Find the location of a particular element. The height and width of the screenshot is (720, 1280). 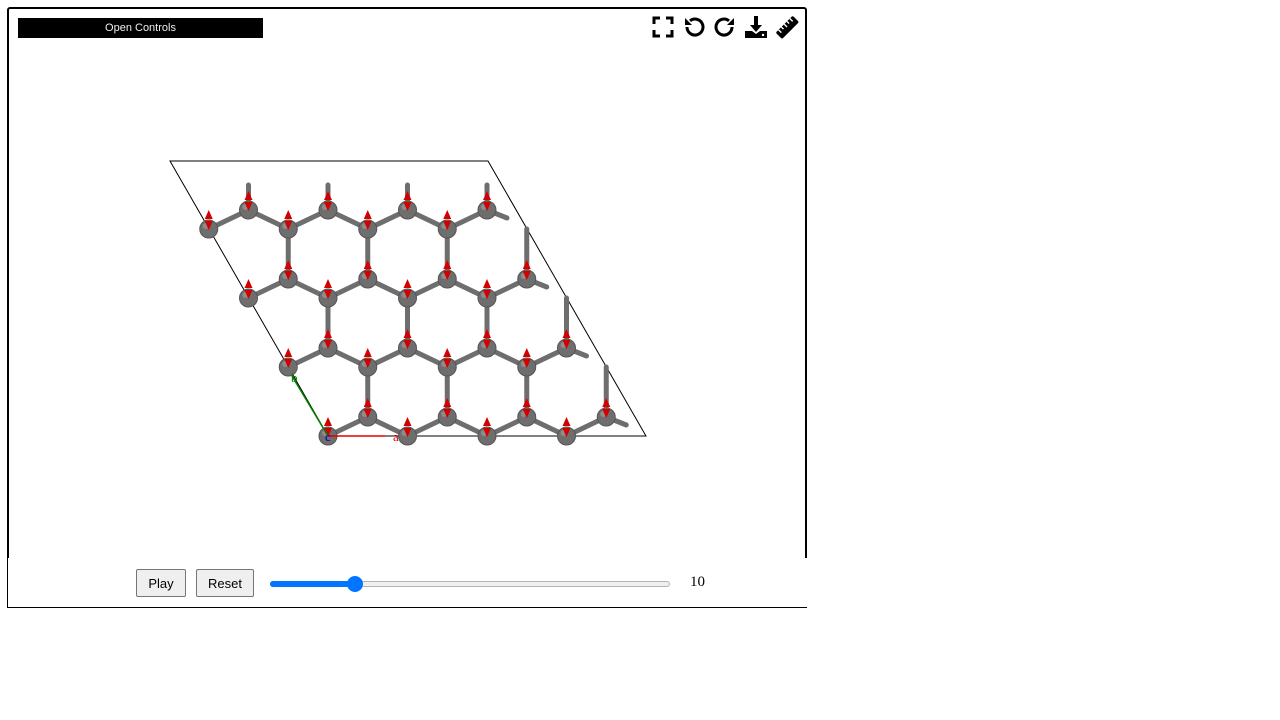

viewer-toolbar is located at coordinates (725, 28).